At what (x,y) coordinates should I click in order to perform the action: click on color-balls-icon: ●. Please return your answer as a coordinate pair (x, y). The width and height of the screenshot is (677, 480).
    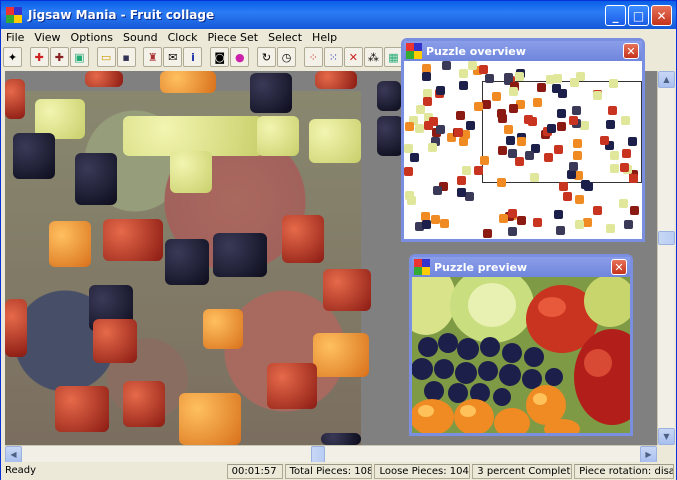
    Looking at the image, I should click on (240, 57).